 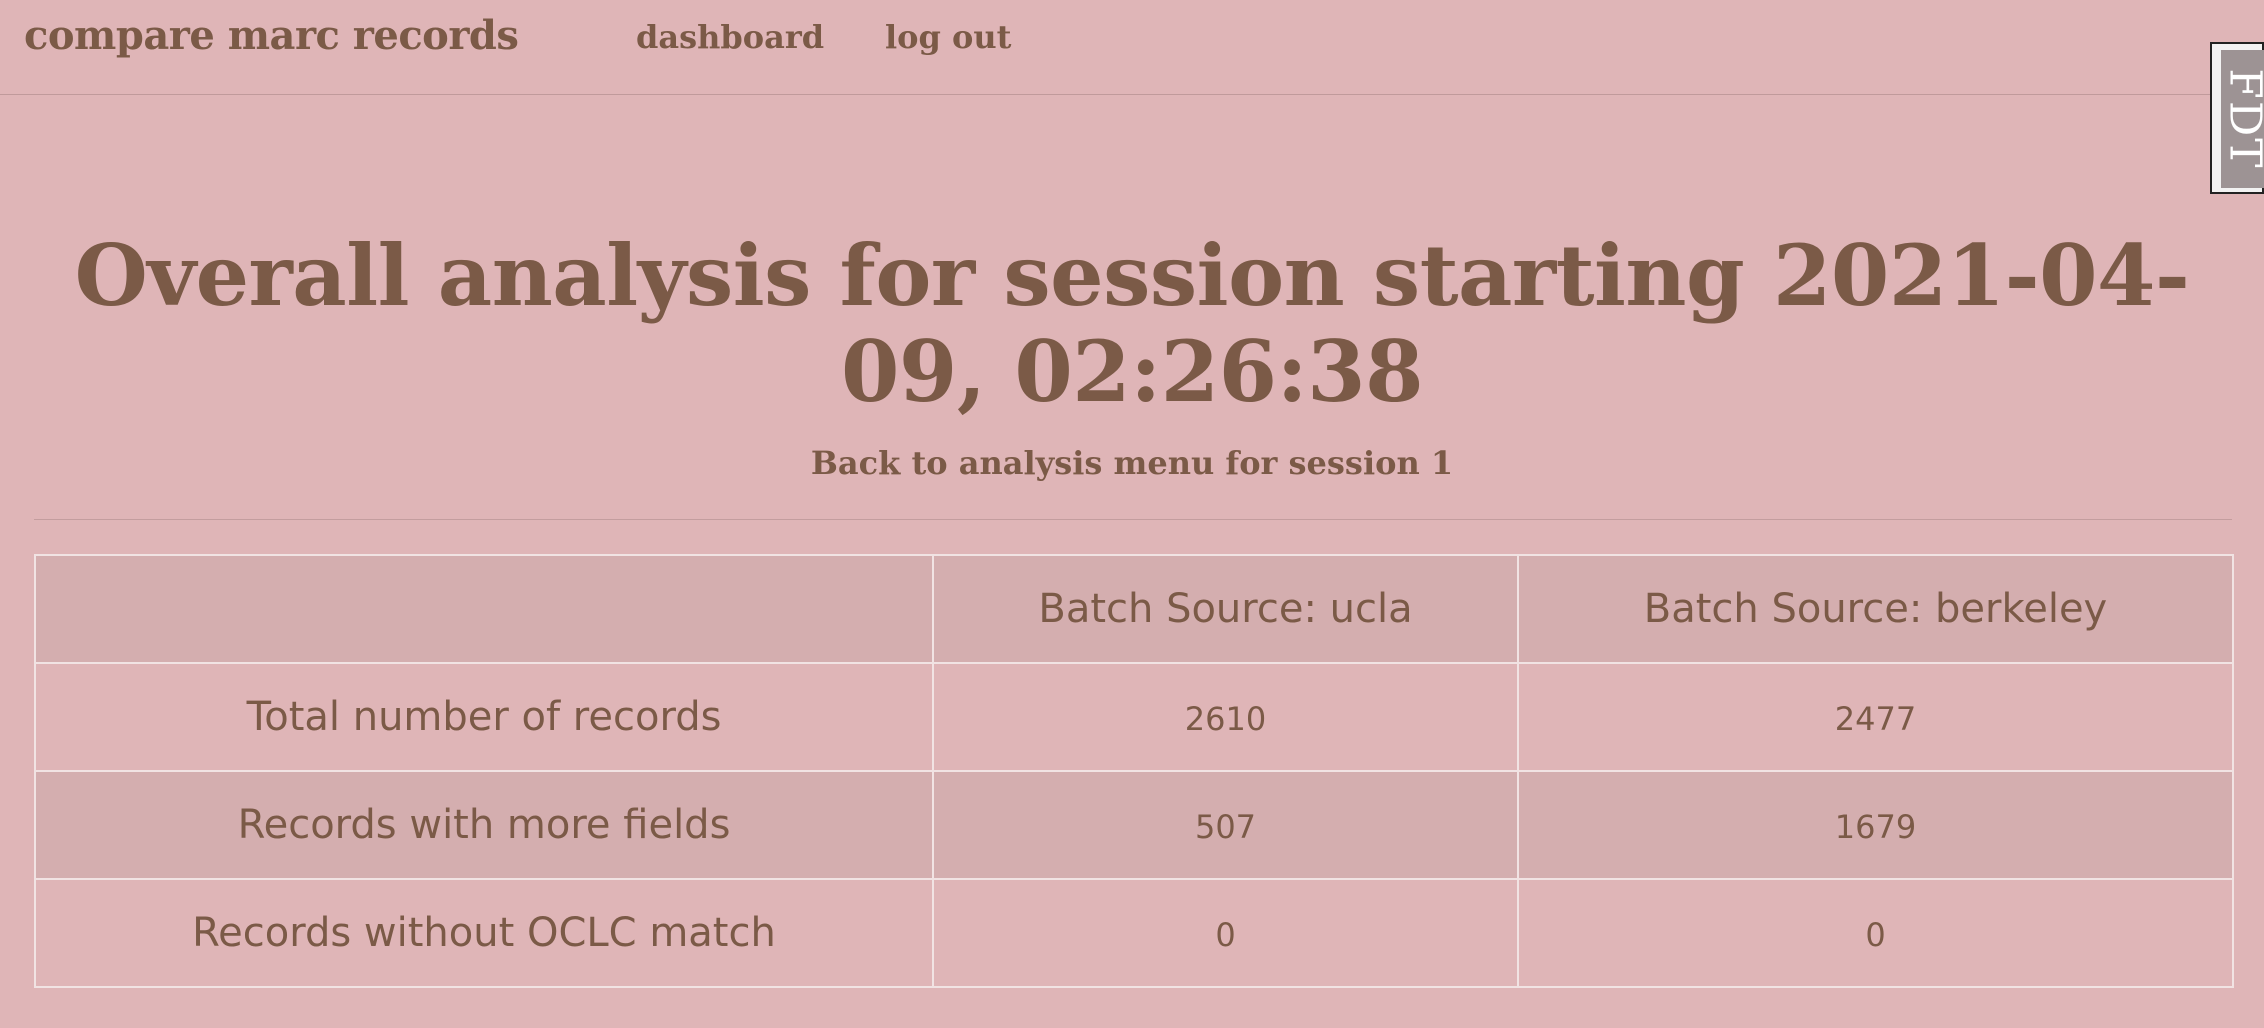 I want to click on row-label-without-oclc: Records without OCLC match, so click(x=484, y=933).